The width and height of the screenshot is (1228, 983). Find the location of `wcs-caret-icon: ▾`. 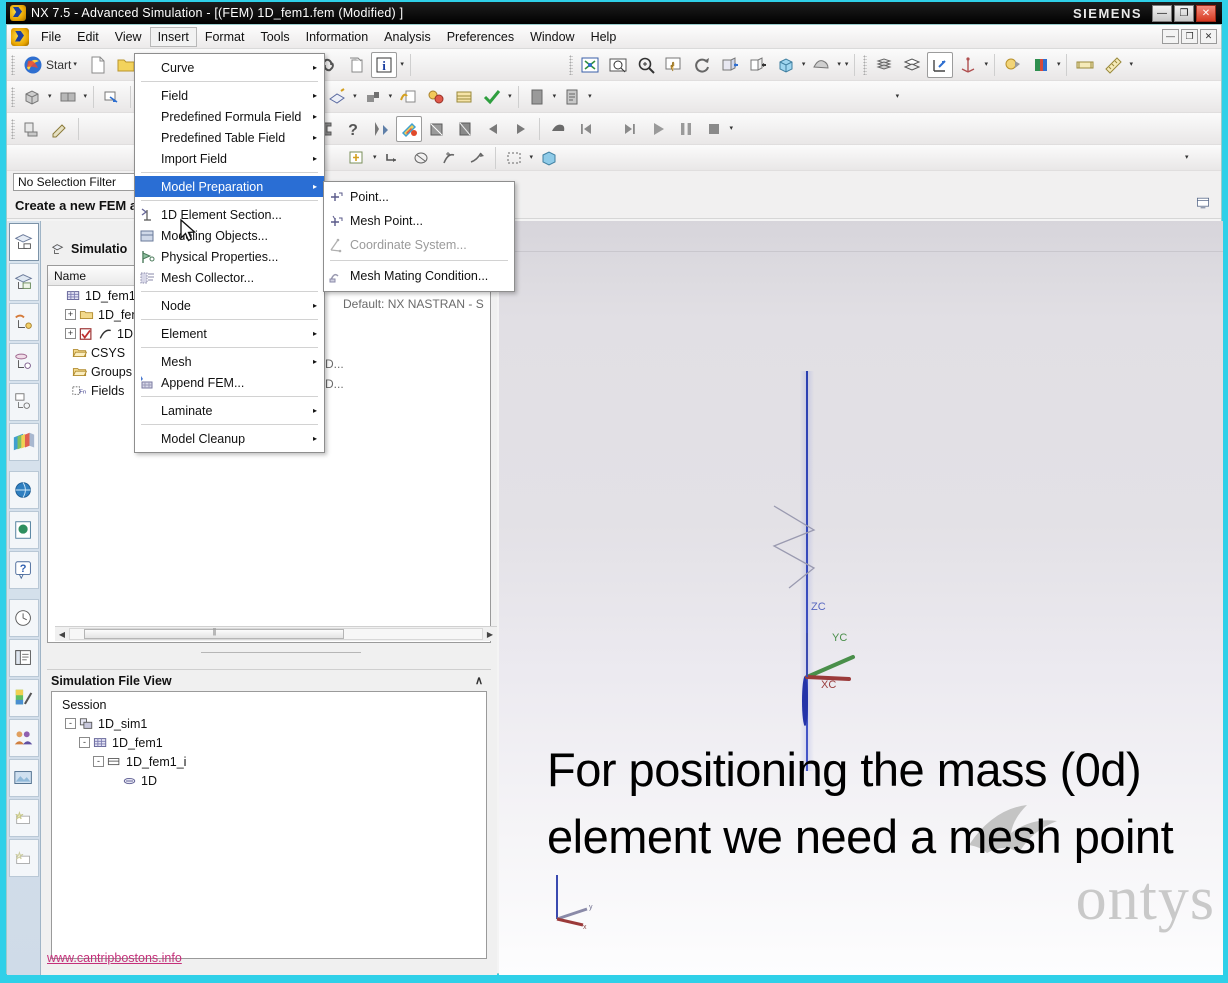

wcs-caret-icon: ▾ is located at coordinates (986, 65).